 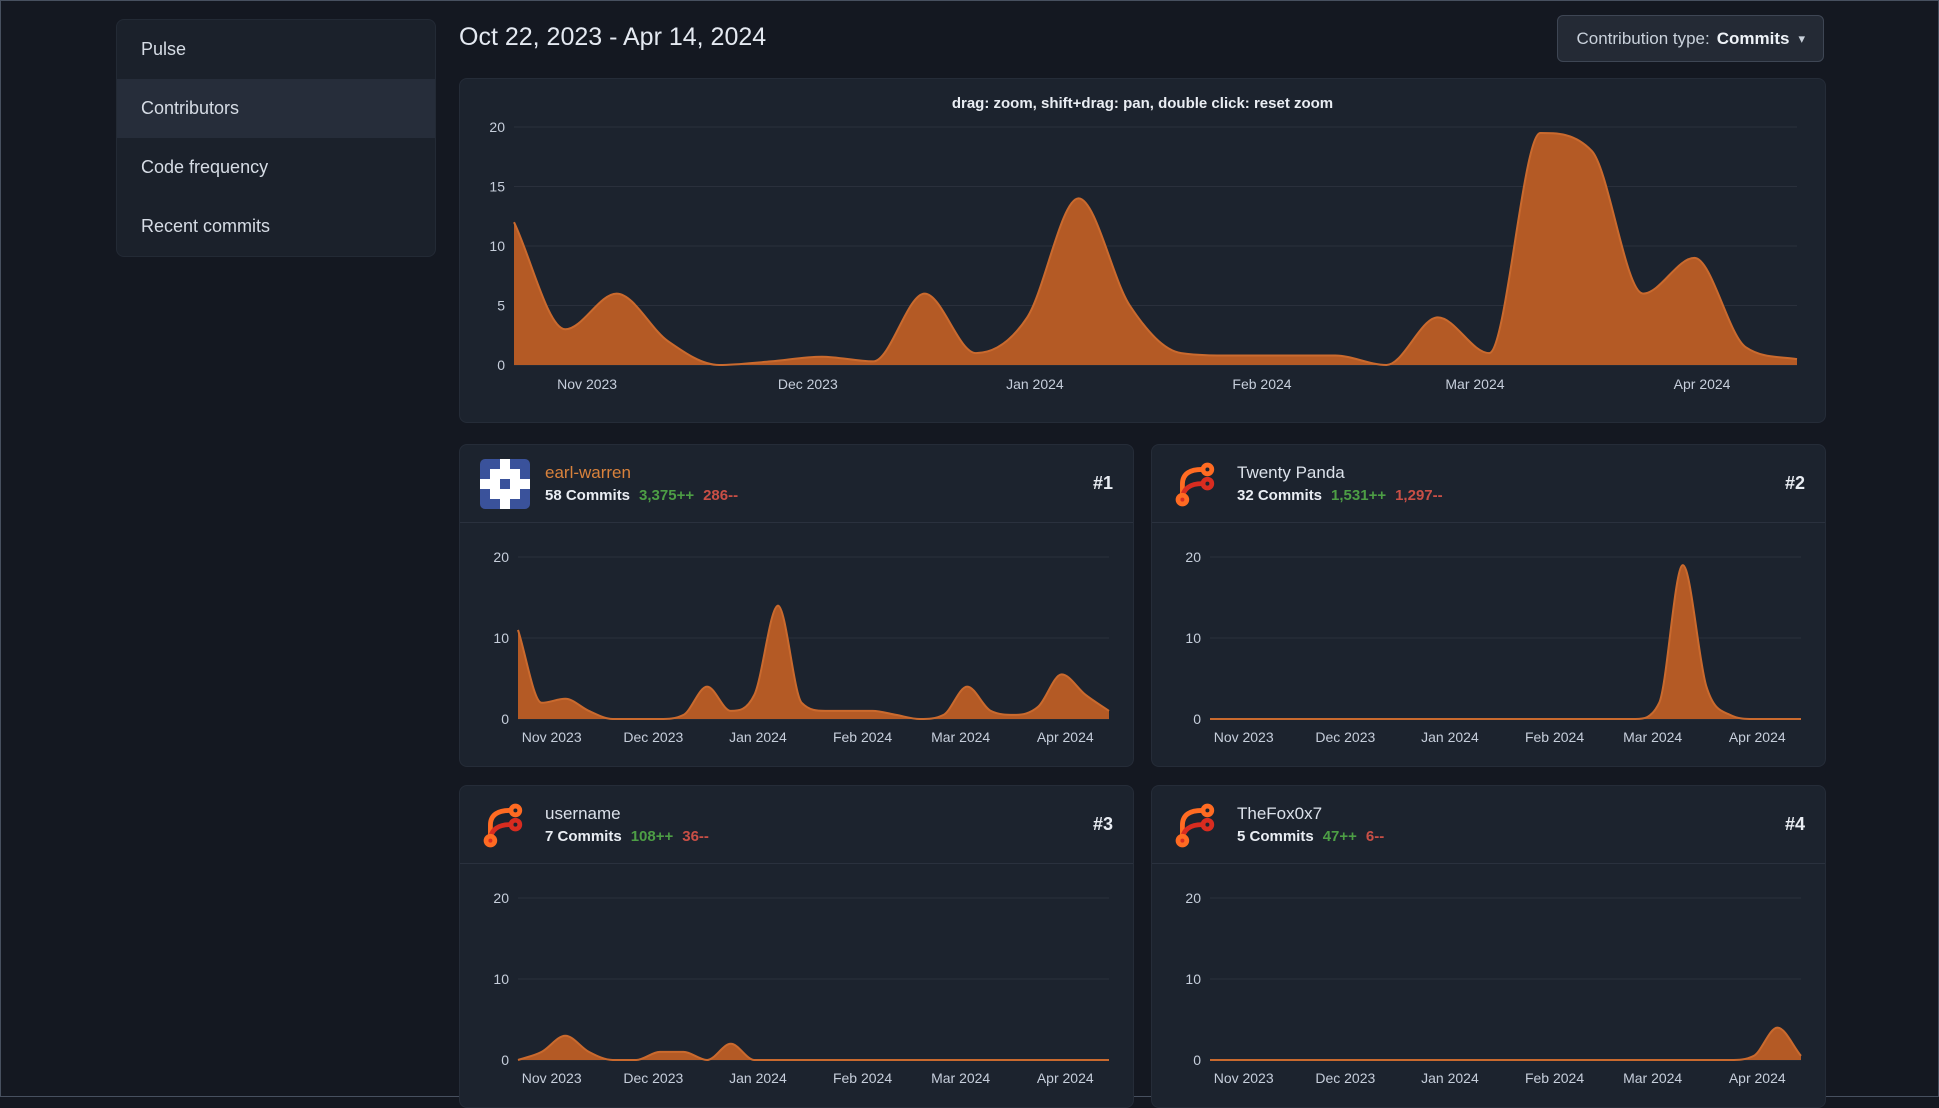 What do you see at coordinates (1794, 483) in the screenshot?
I see `rank-badge: #2` at bounding box center [1794, 483].